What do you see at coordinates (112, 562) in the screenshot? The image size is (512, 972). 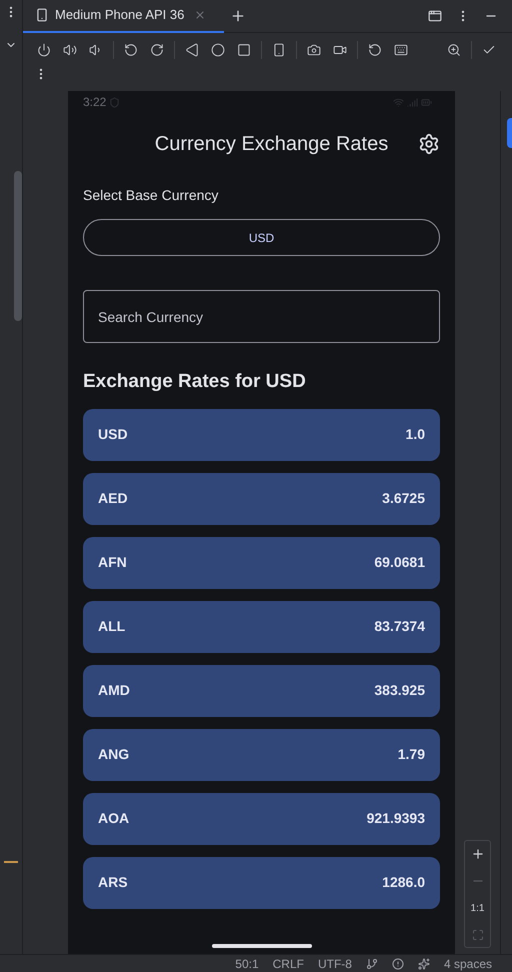 I see `currency-code: AFN` at bounding box center [112, 562].